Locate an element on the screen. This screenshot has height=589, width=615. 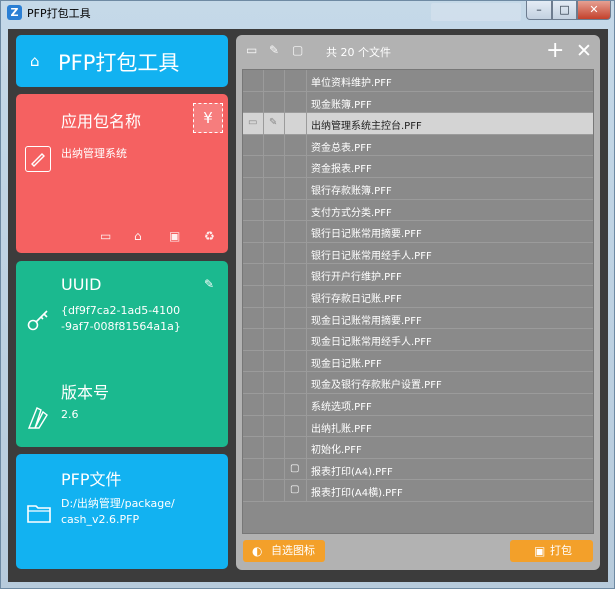
box-icon: ▢ is located at coordinates (297, 50).